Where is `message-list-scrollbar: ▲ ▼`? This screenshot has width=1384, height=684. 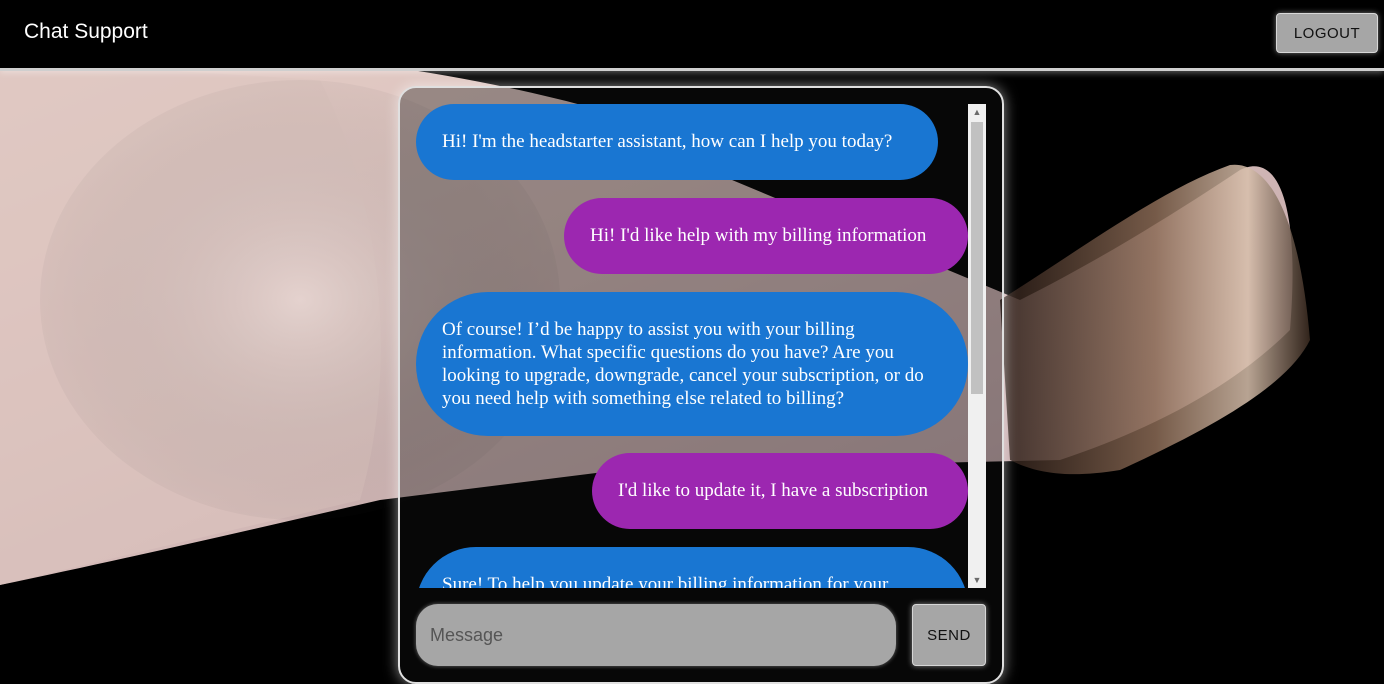 message-list-scrollbar: ▲ ▼ is located at coordinates (977, 346).